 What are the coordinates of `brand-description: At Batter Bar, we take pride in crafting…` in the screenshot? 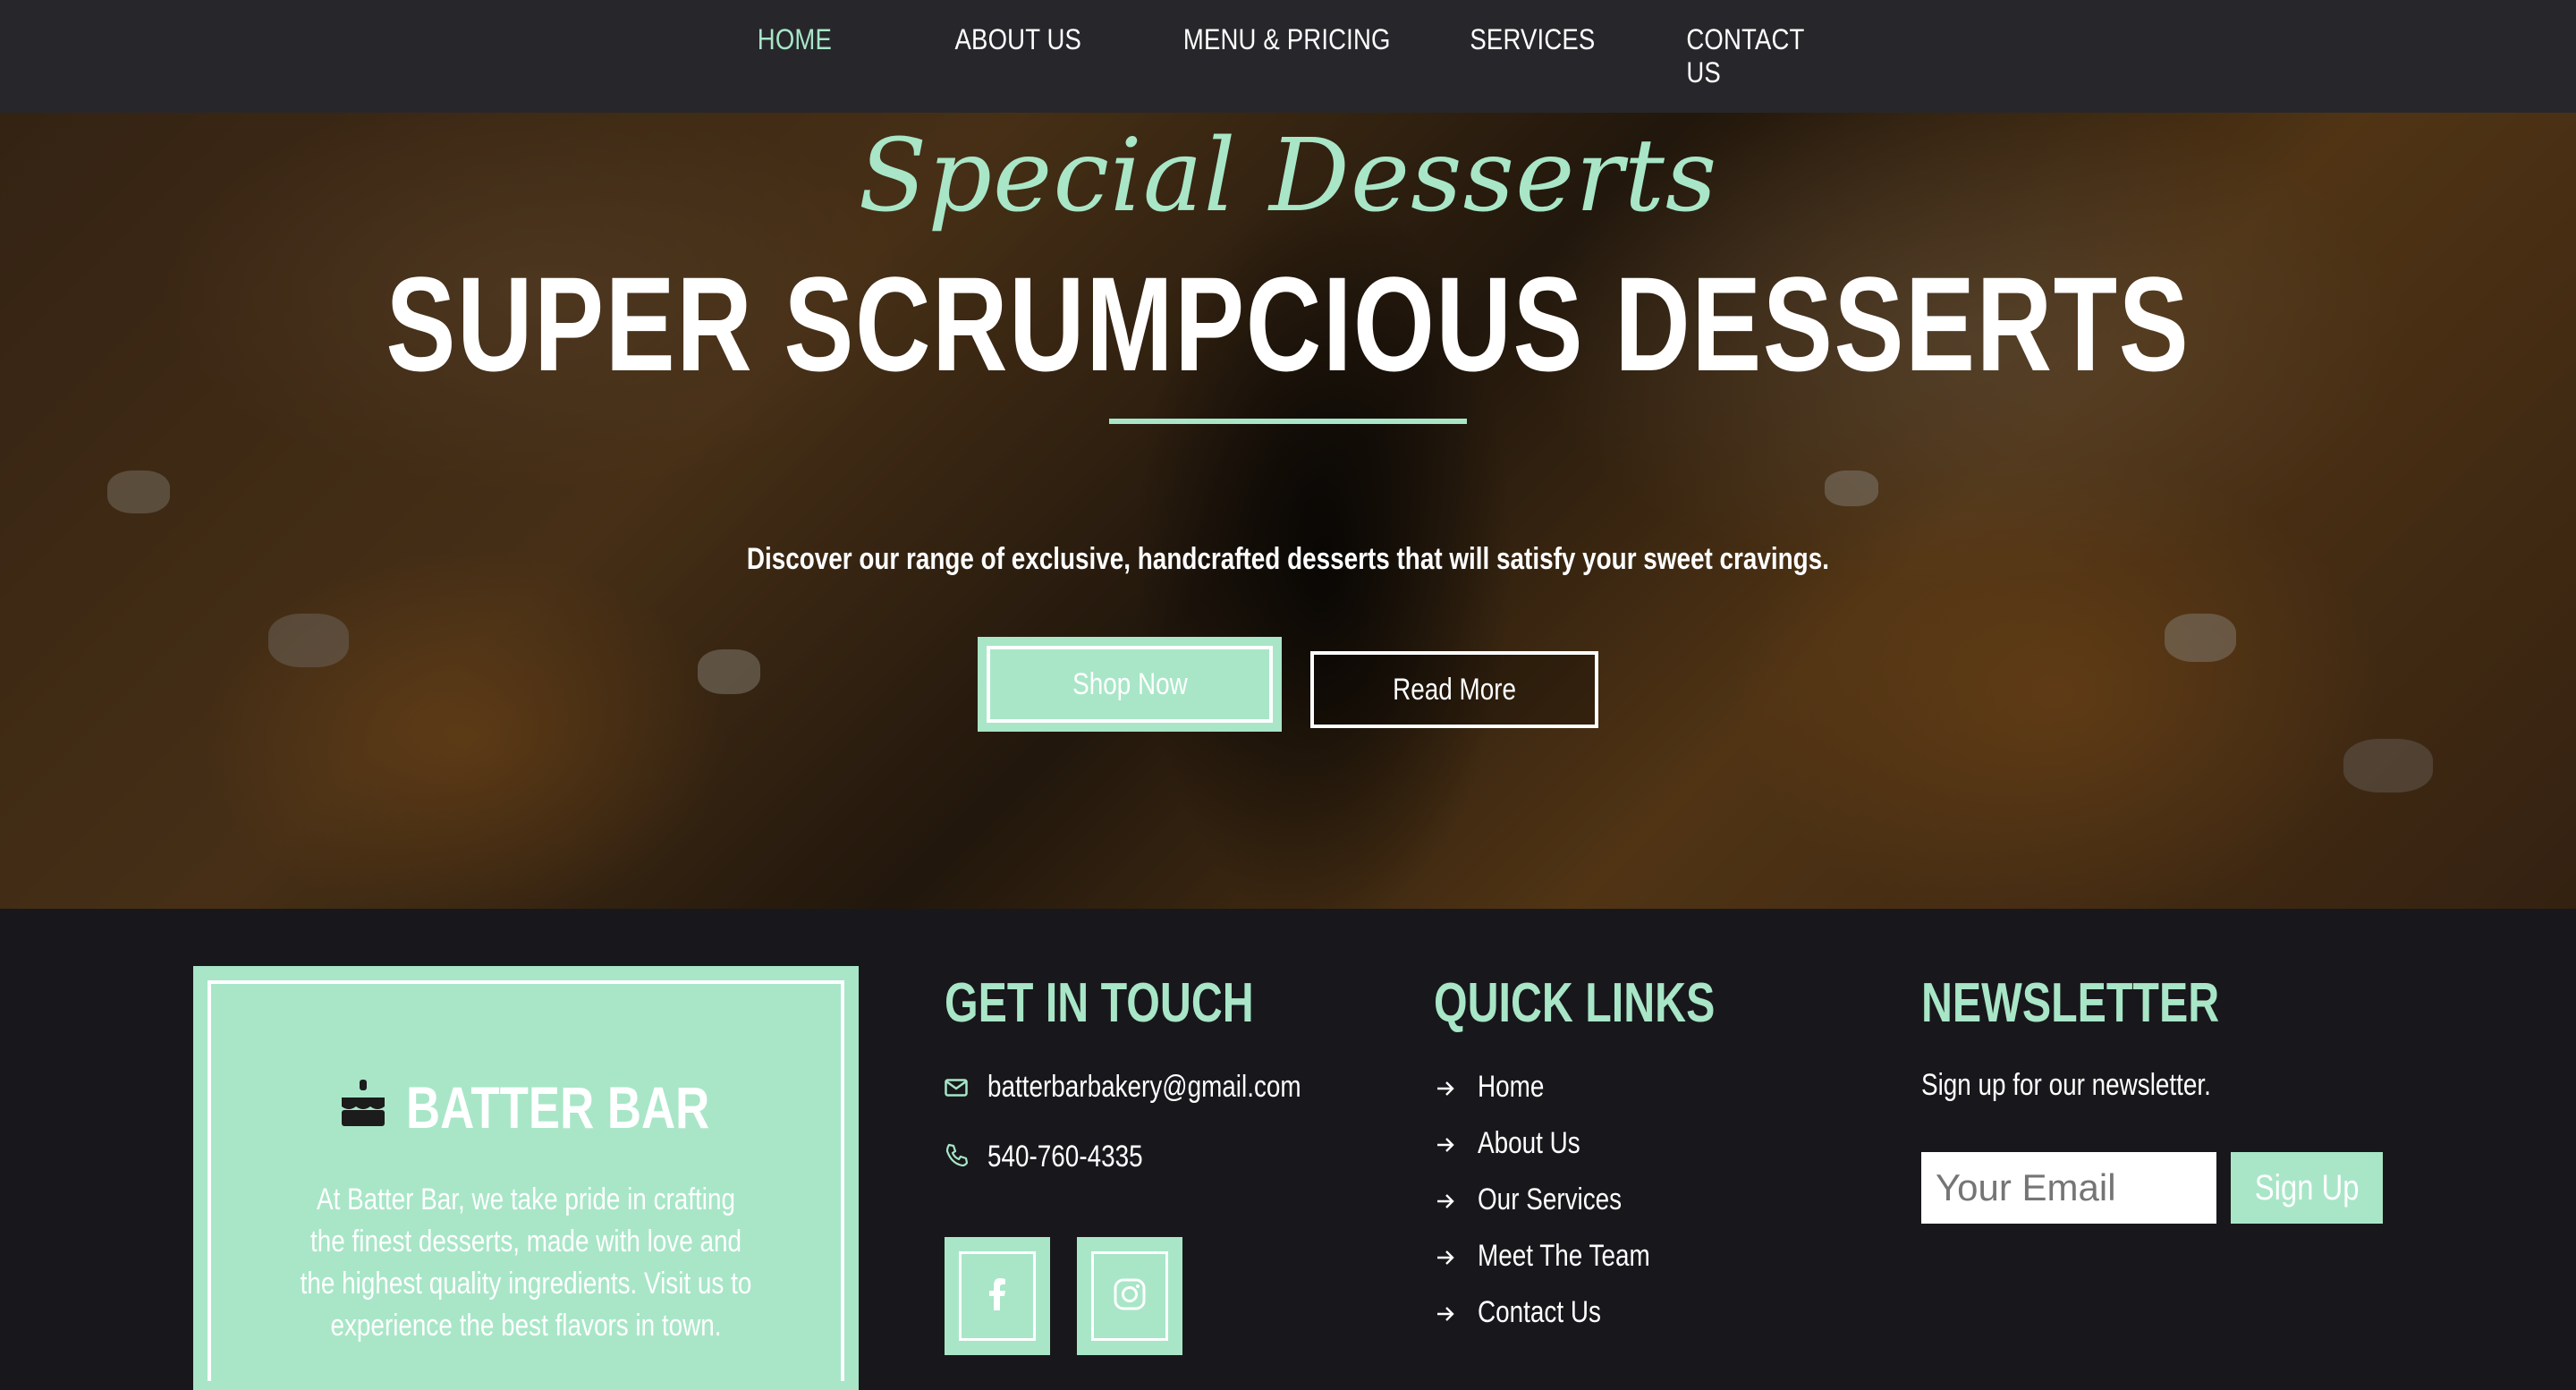 It's located at (526, 1263).